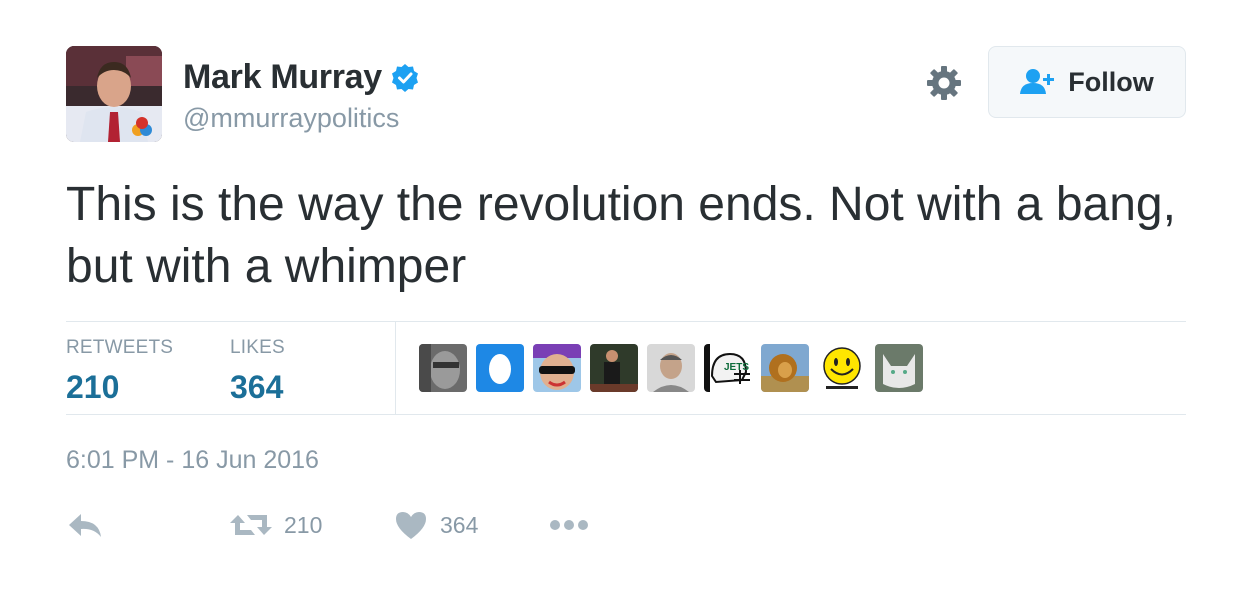  What do you see at coordinates (395, 367) in the screenshot?
I see `stats-separator` at bounding box center [395, 367].